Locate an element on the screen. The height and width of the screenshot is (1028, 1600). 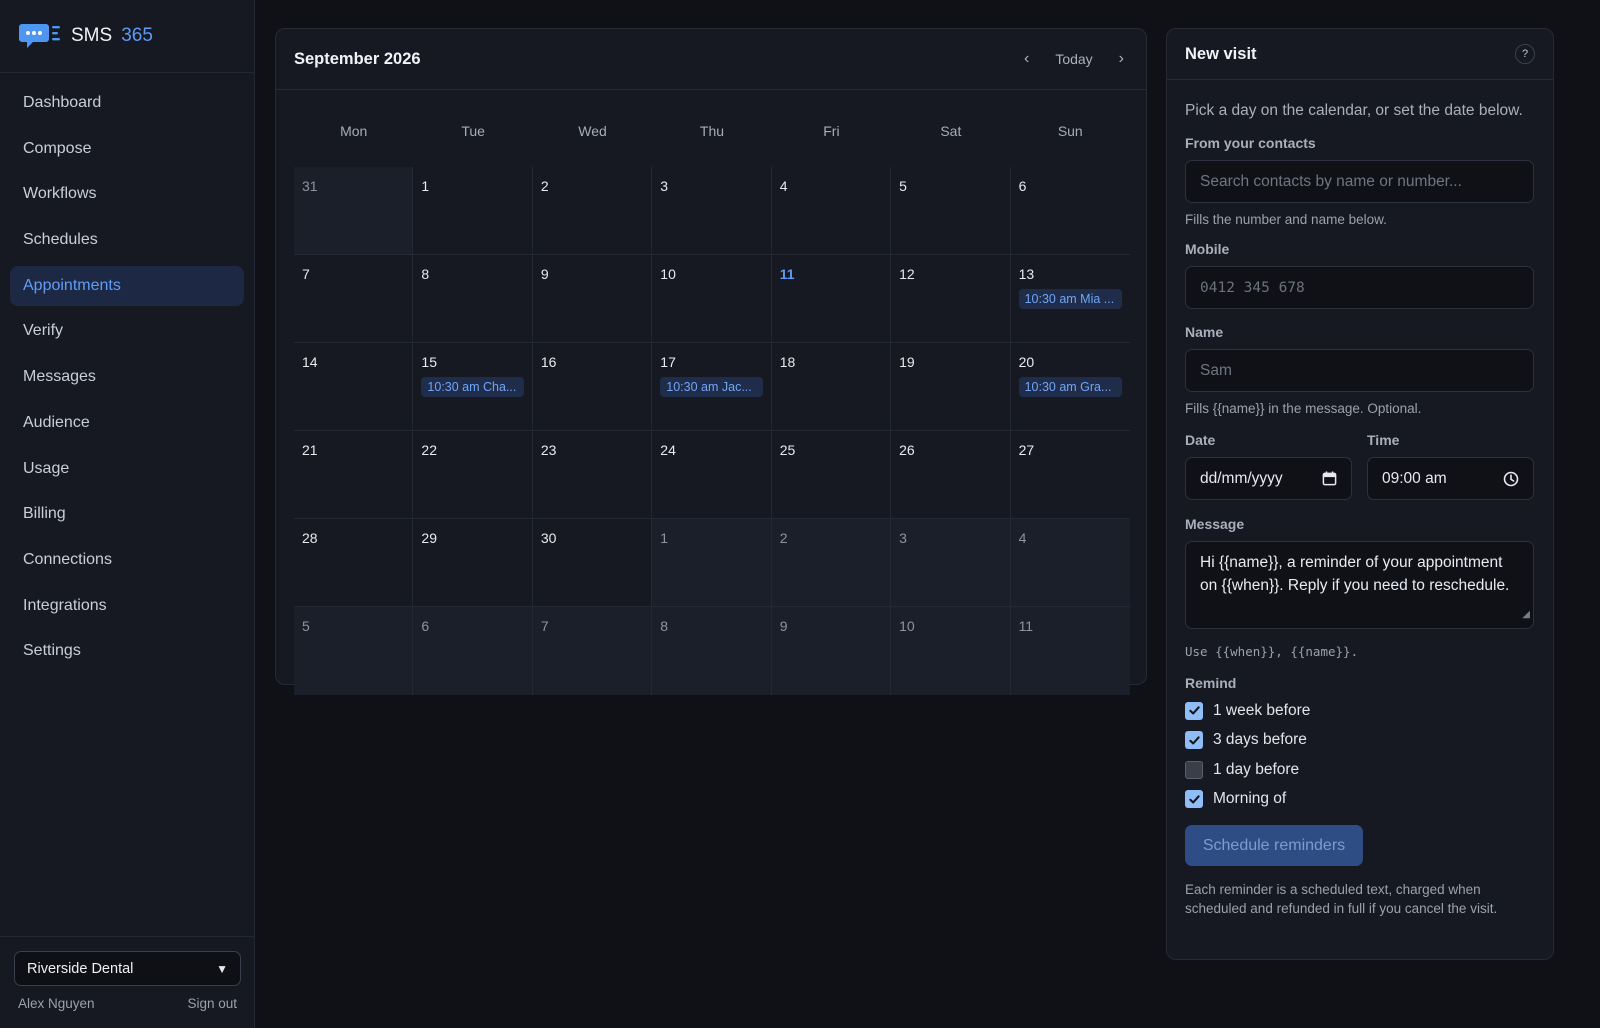
sidebar-item-messages: Messages is located at coordinates (127, 377).